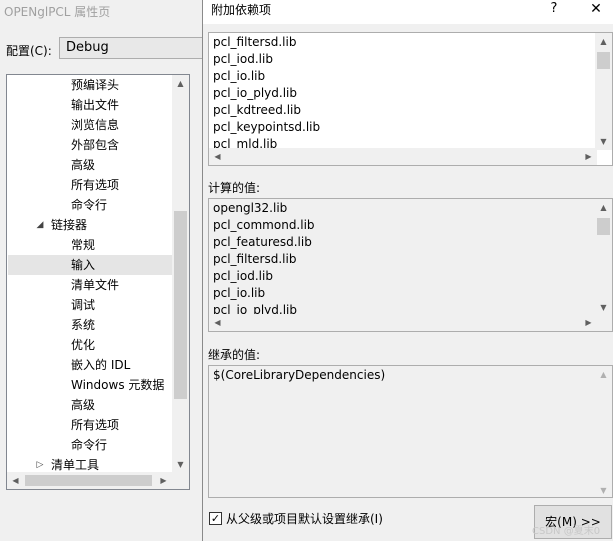 This screenshot has width=613, height=541. I want to click on edit-horizontal-scrollbar: ◀ ▶, so click(403, 156).